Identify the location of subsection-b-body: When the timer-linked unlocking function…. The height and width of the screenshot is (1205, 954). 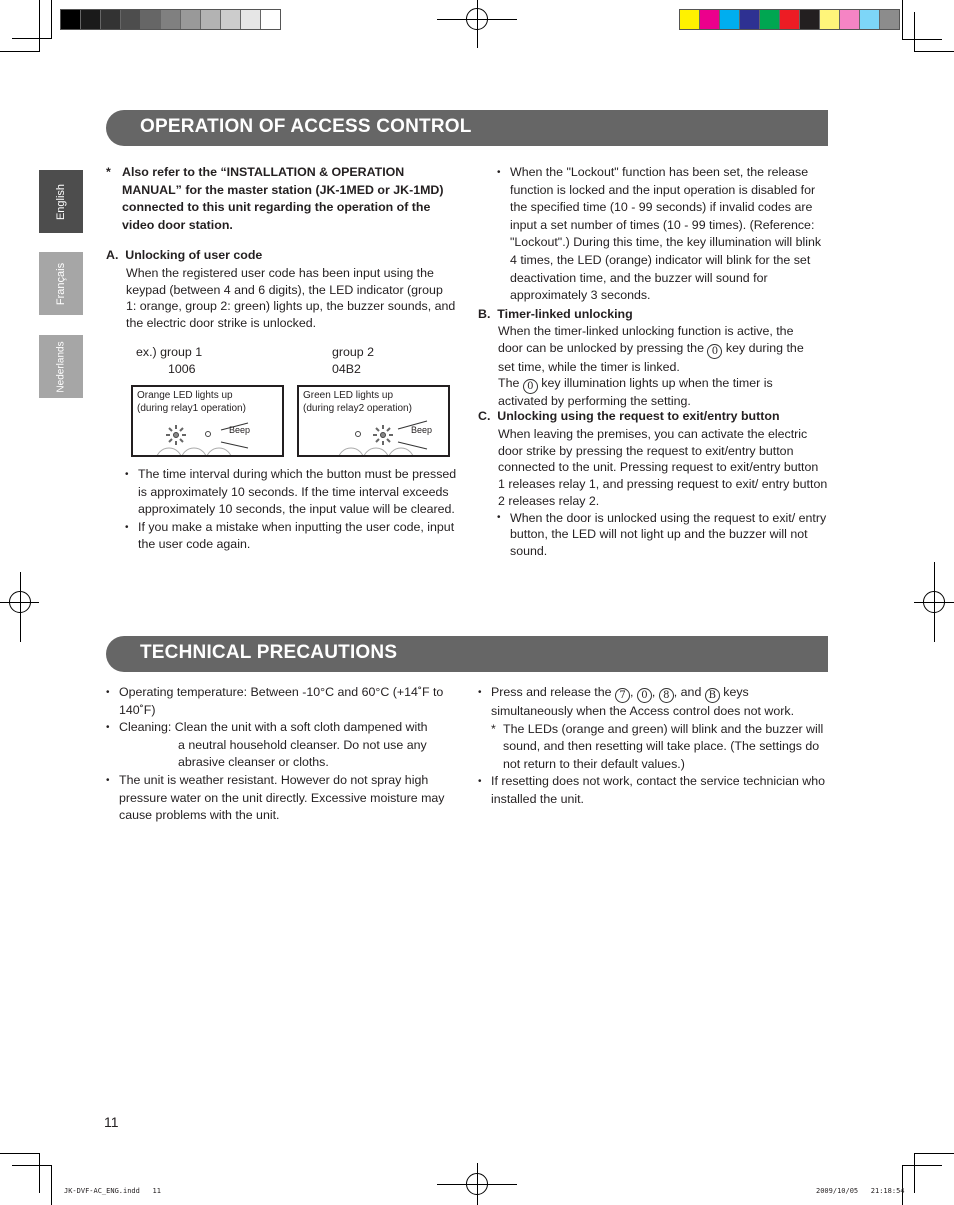
(653, 365).